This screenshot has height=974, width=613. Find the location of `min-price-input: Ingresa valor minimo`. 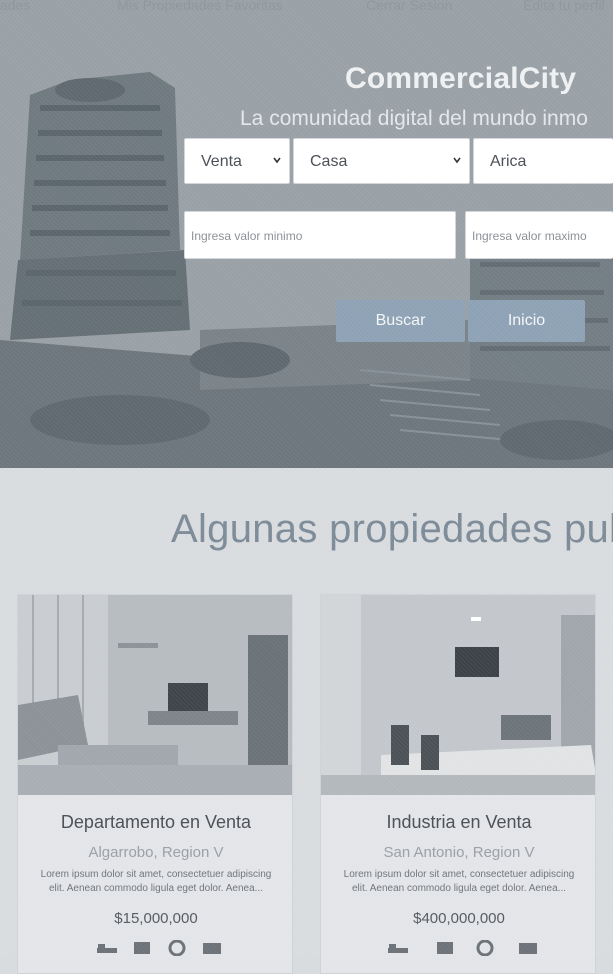

min-price-input: Ingresa valor minimo is located at coordinates (320, 235).